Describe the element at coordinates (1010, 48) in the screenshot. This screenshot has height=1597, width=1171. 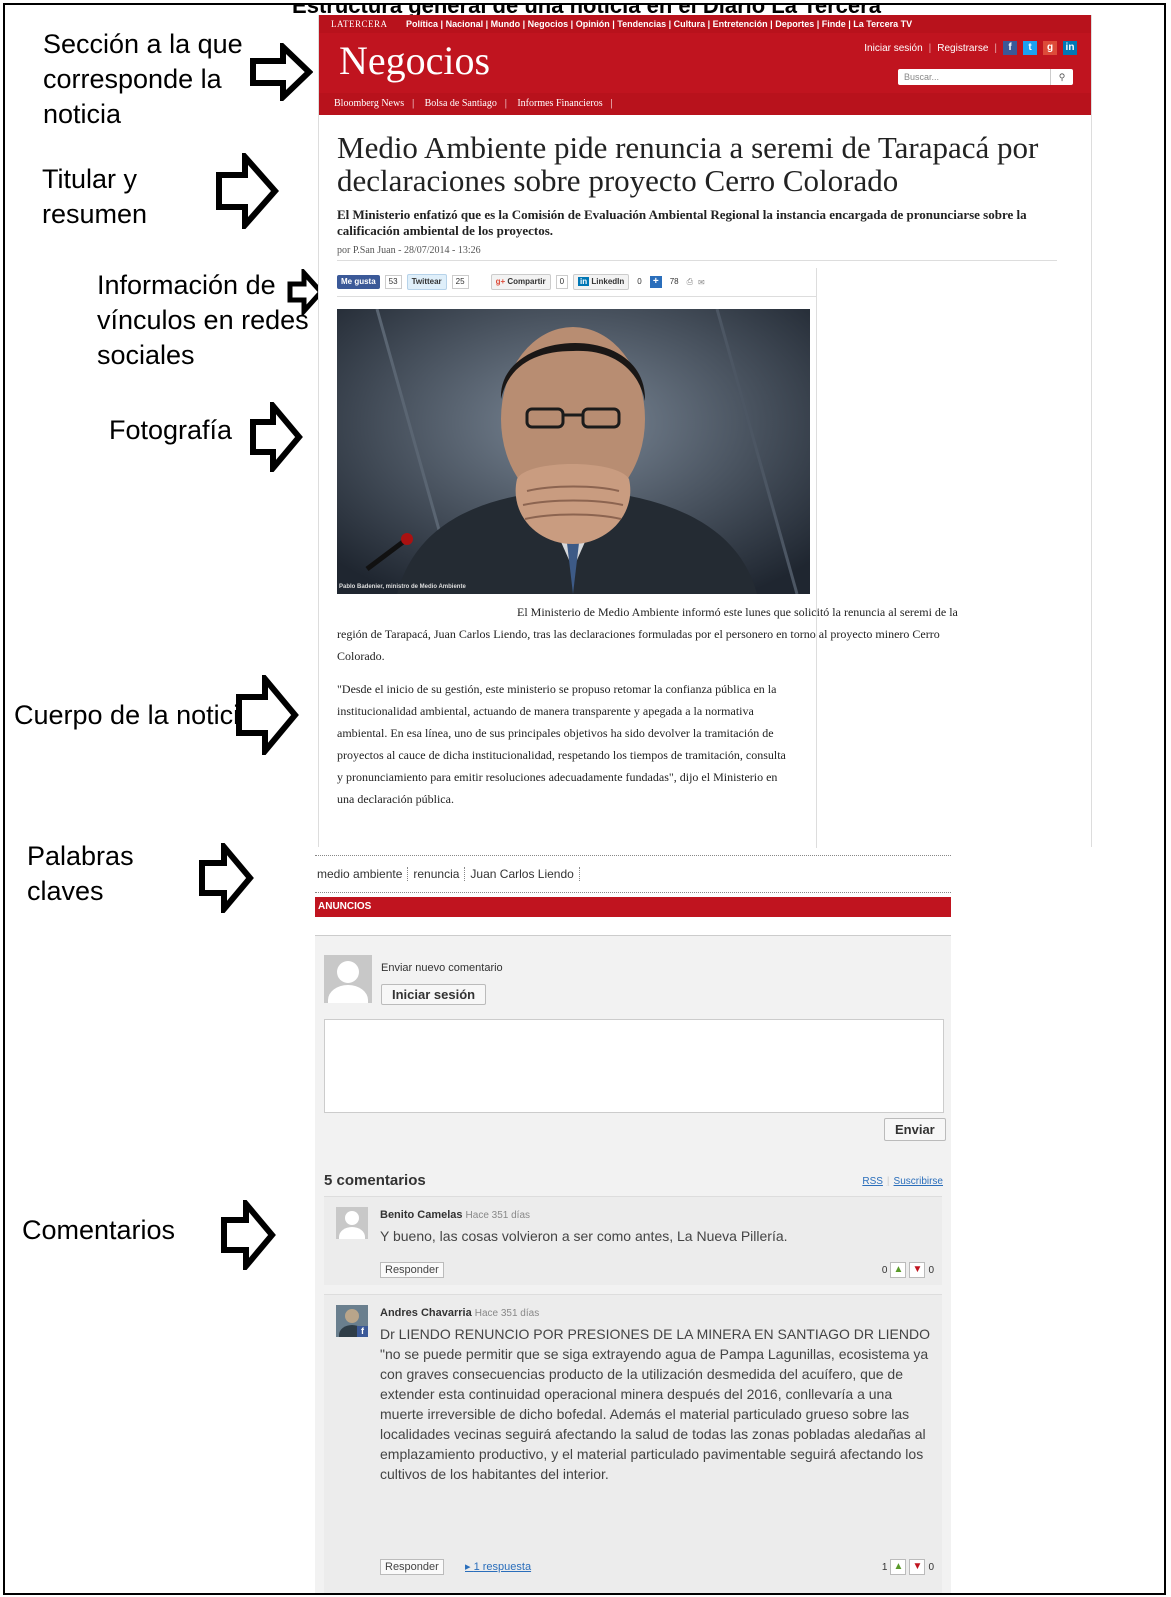
I see `facebook-icon: f` at that location.